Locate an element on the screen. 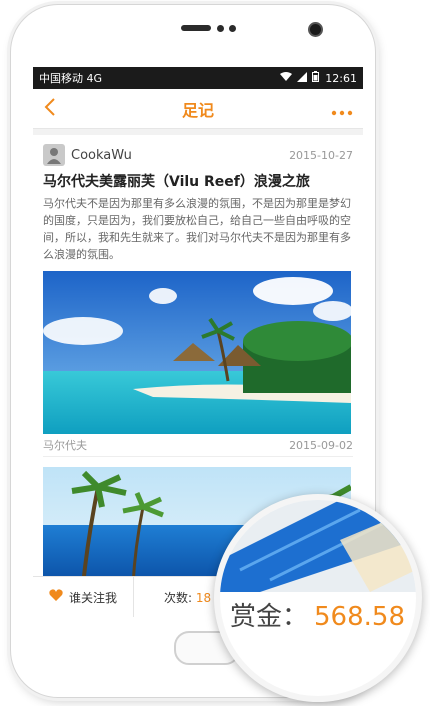  nav-bar: 足记 is located at coordinates (198, 109).